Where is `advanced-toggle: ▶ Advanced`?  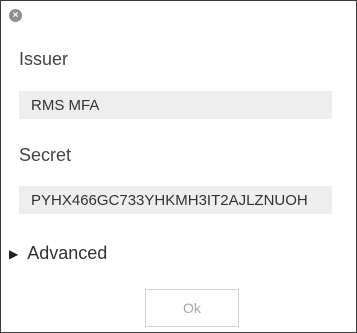
advanced-toggle: ▶ Advanced is located at coordinates (58, 253).